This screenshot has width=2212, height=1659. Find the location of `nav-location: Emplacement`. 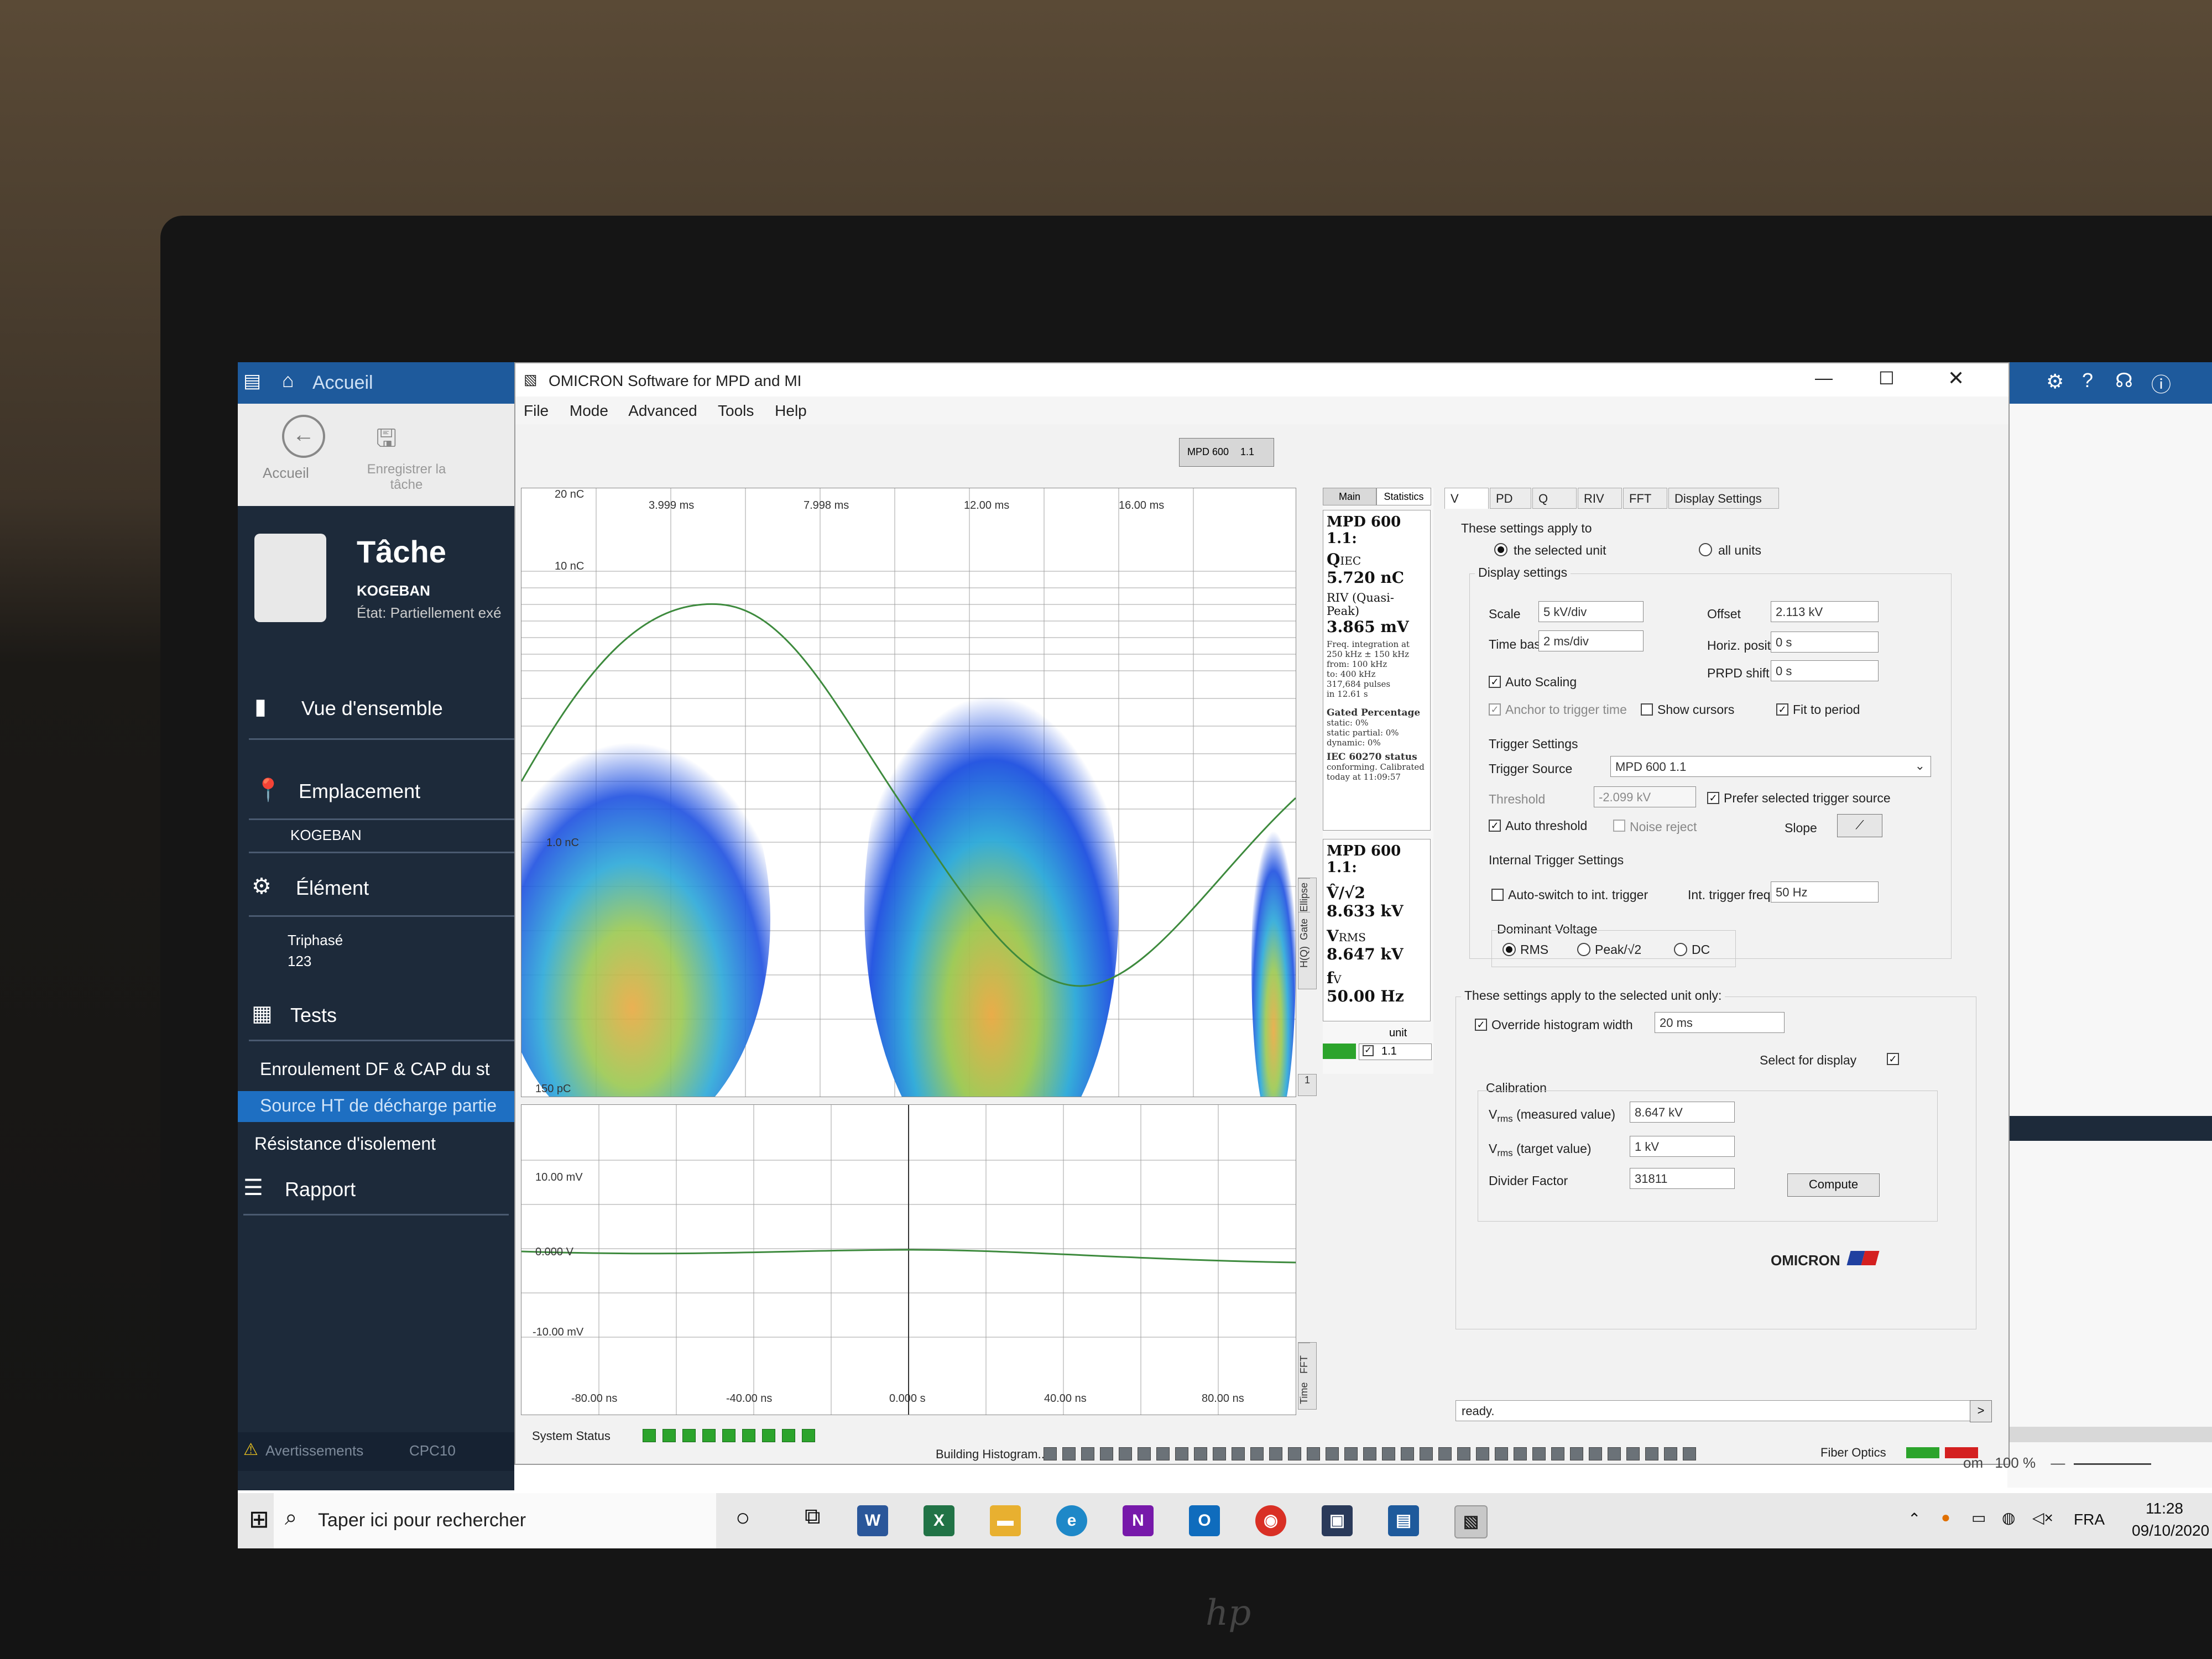

nav-location: Emplacement is located at coordinates (360, 791).